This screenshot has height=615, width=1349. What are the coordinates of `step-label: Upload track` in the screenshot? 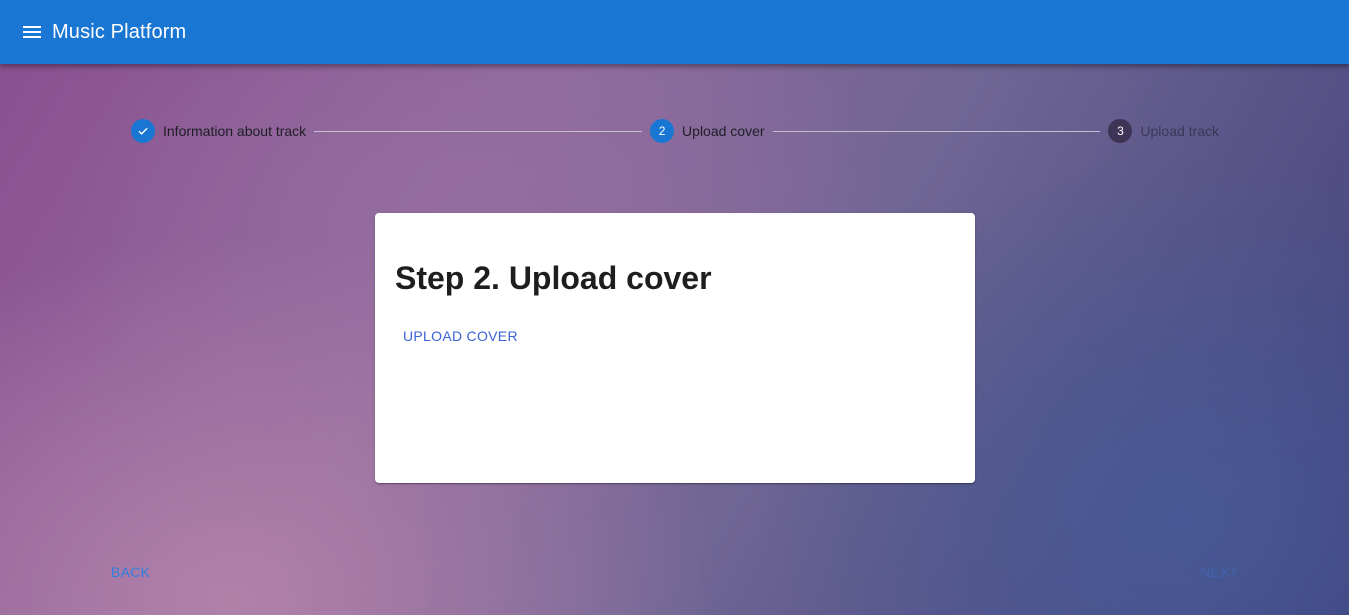 It's located at (1179, 131).